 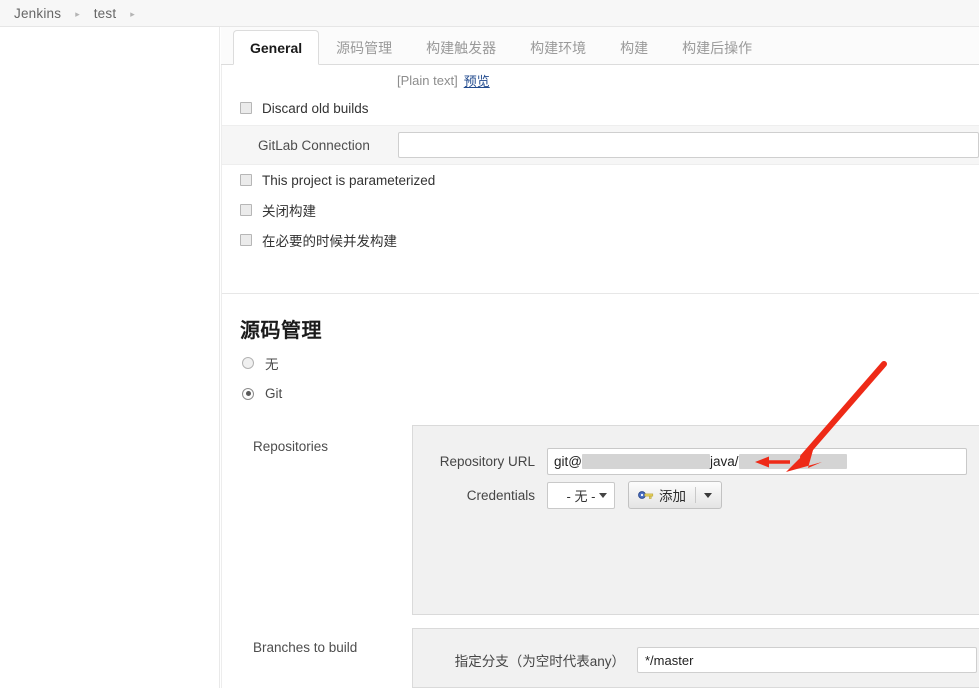 What do you see at coordinates (248, 393) in the screenshot?
I see `scm-radio-git` at bounding box center [248, 393].